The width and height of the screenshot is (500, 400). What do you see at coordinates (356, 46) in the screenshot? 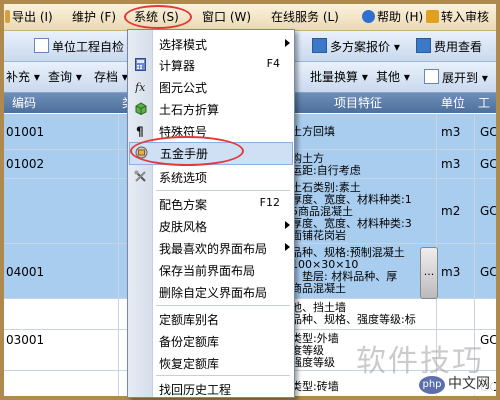
I see `multi-plan-quote-button: 多方案报价 ▾` at bounding box center [356, 46].